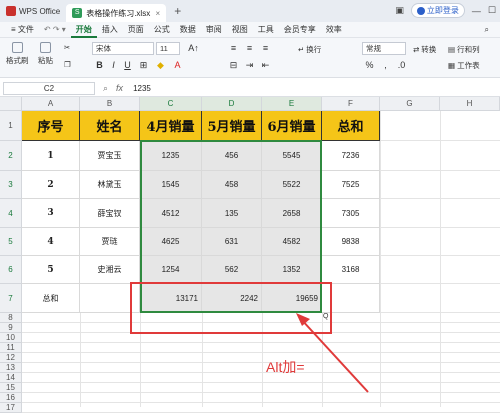 The image size is (500, 413). Describe the element at coordinates (332, 353) in the screenshot. I see `annotation-arrow` at that location.